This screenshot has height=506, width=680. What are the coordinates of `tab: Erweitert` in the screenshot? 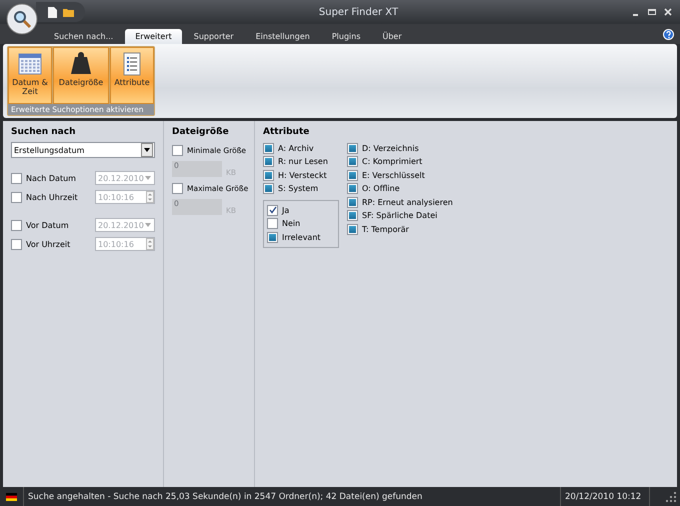 It's located at (153, 36).